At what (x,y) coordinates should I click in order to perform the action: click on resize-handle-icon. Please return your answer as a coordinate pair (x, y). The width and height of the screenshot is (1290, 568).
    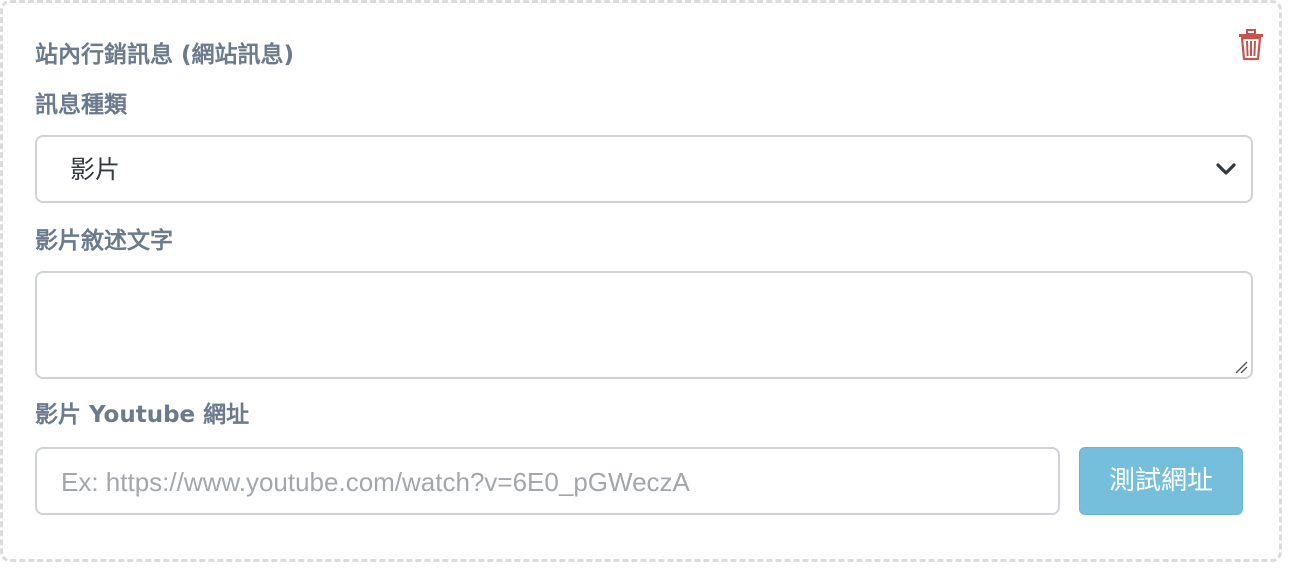
    Looking at the image, I should click on (1241, 367).